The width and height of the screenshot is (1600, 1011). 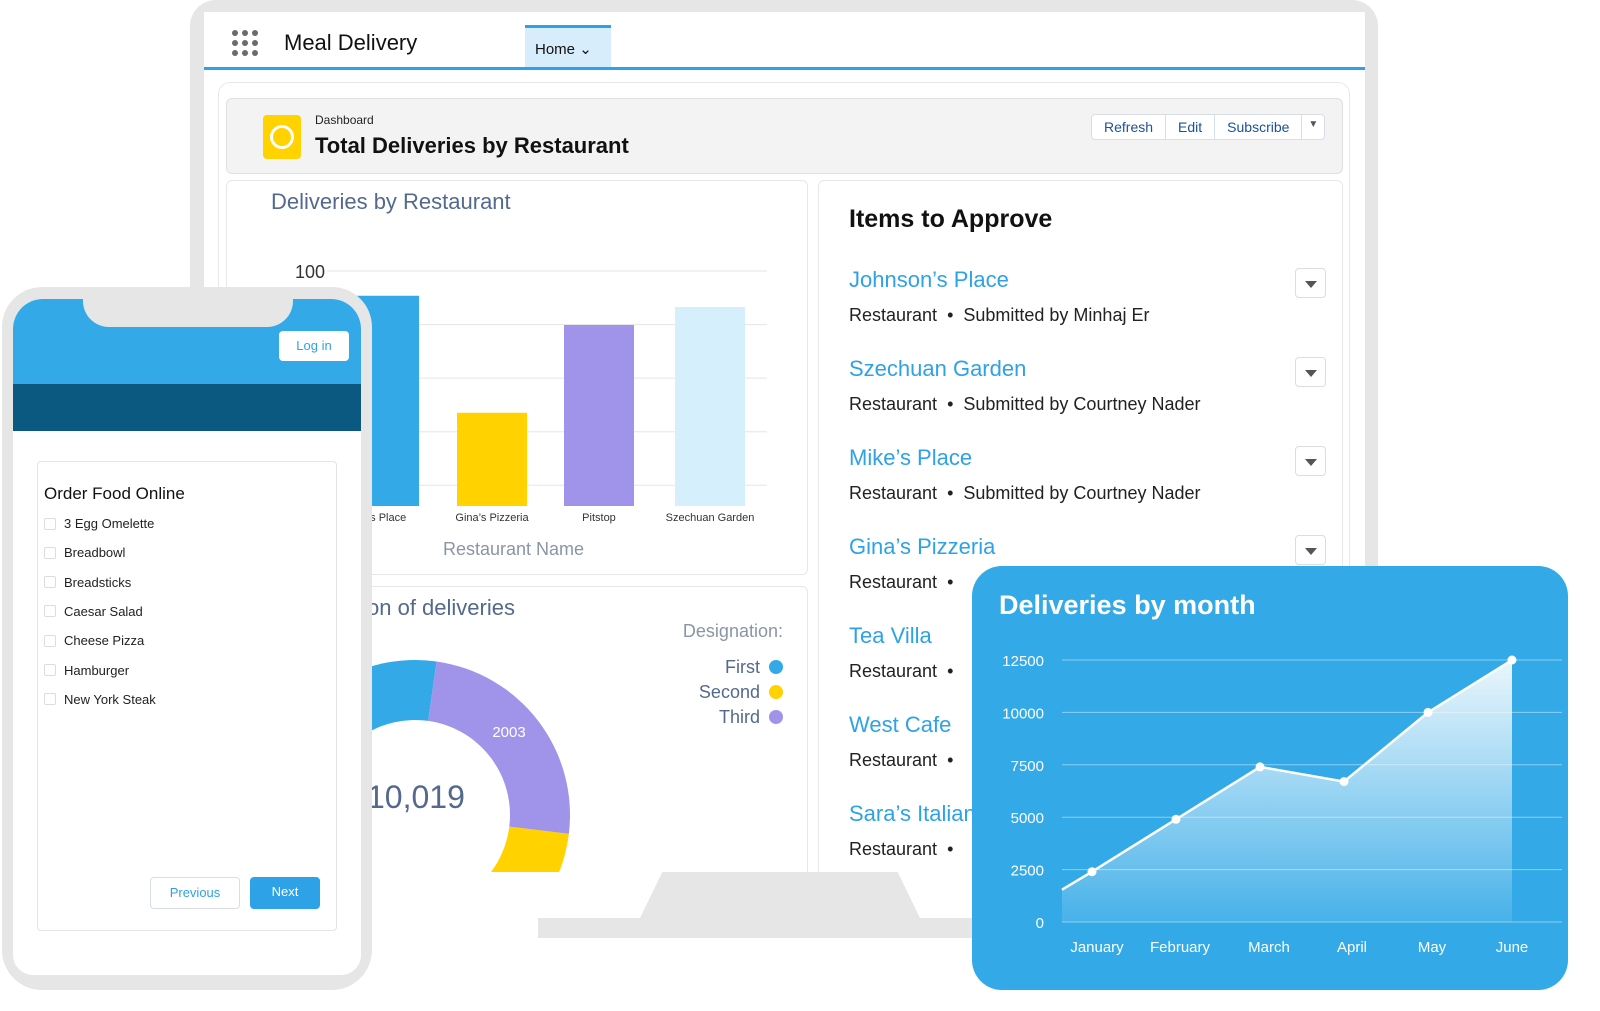 What do you see at coordinates (245, 43) in the screenshot?
I see `app-launcher-icon` at bounding box center [245, 43].